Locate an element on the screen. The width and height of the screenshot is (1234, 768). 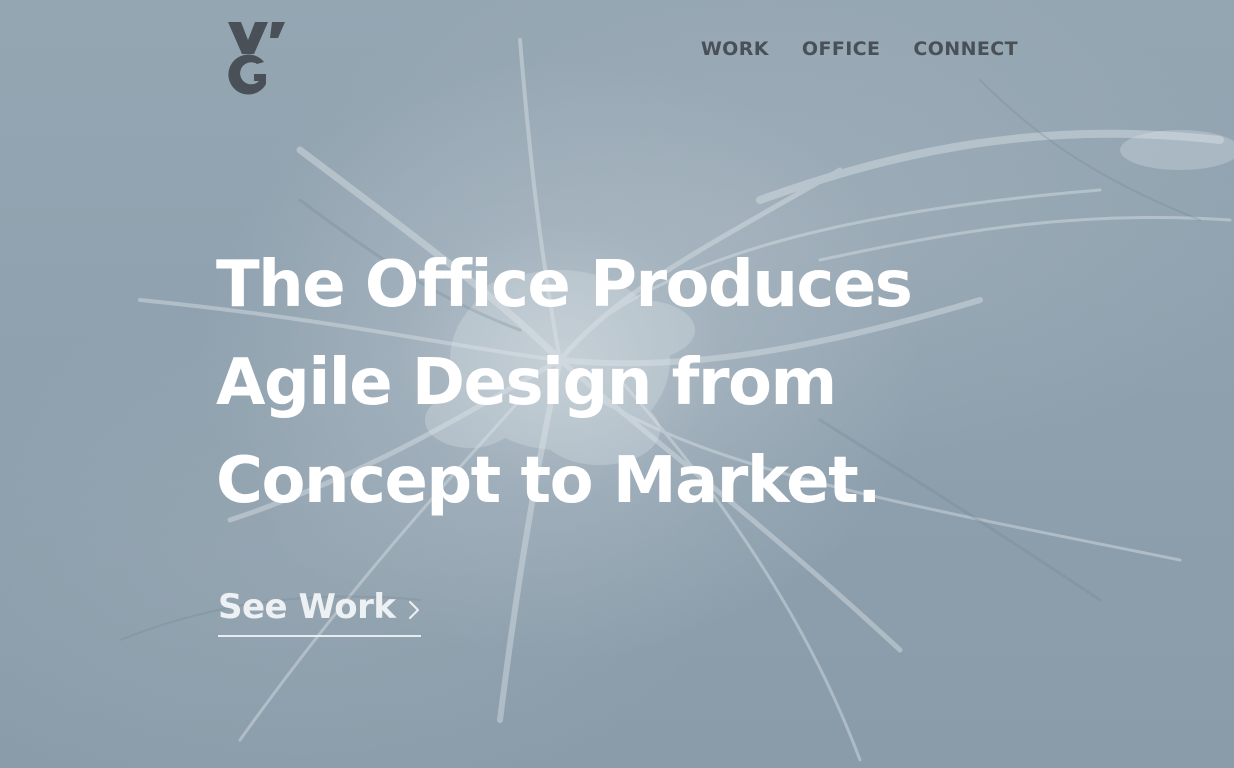
vg-monogram-logo-icon is located at coordinates (258, 58).